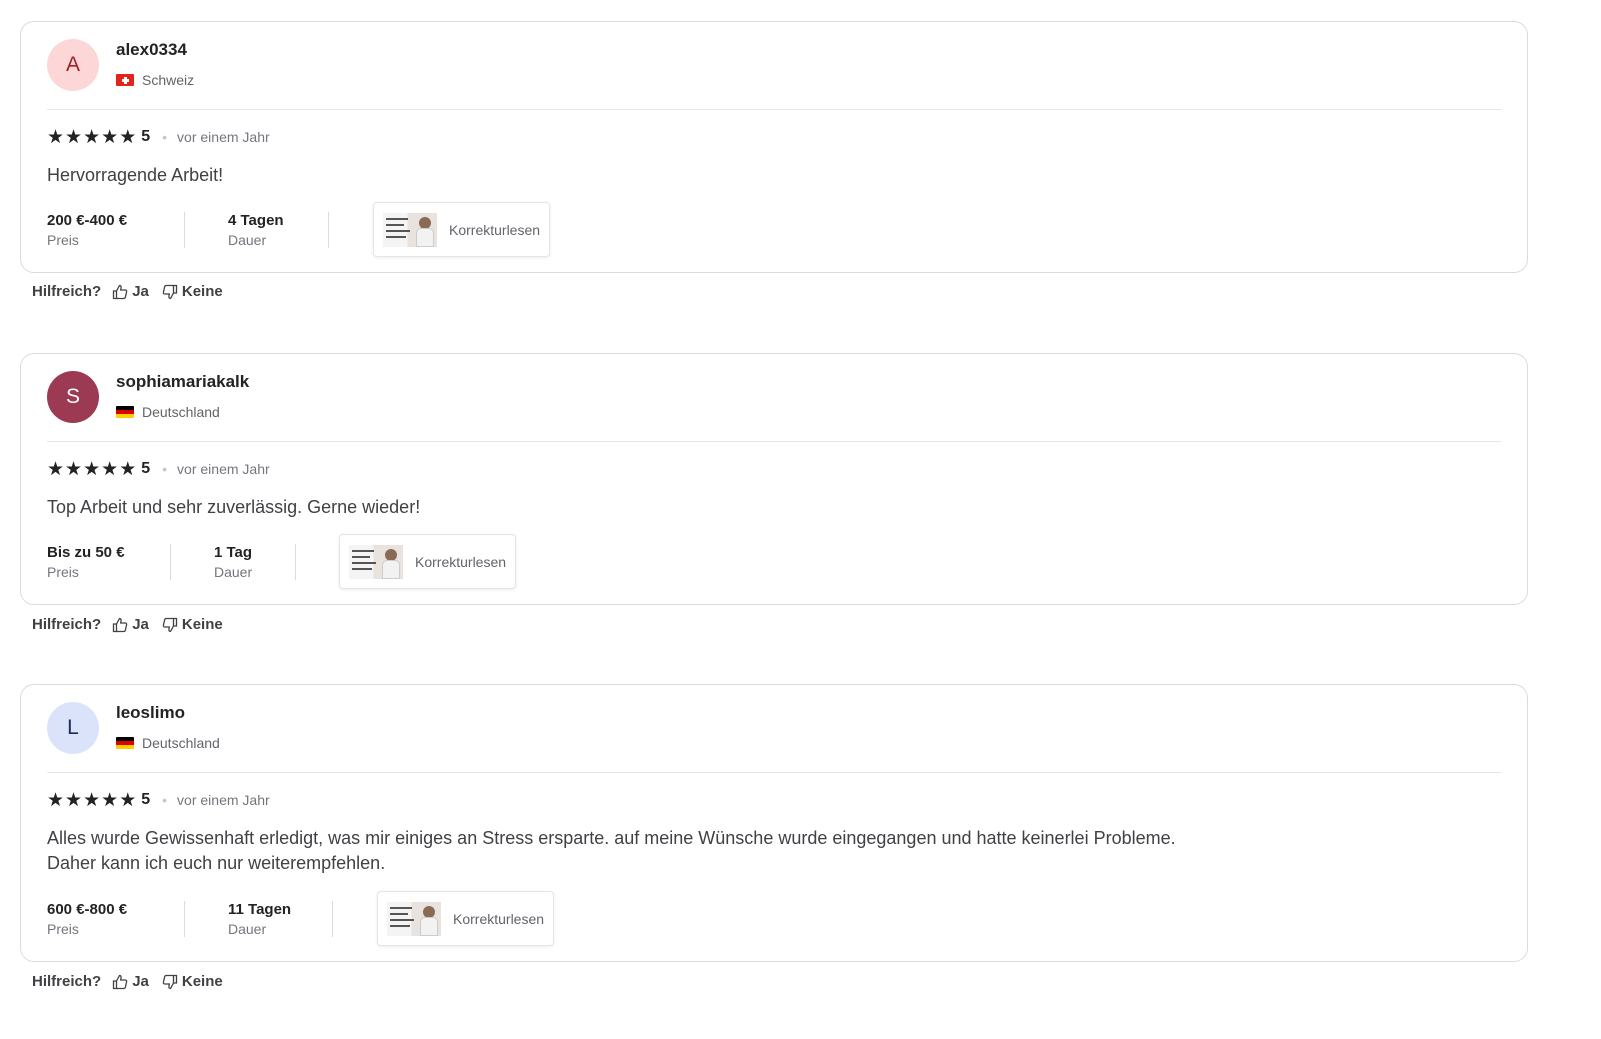  What do you see at coordinates (256, 230) in the screenshot?
I see `duration-block: 4 Tagen Dauer` at bounding box center [256, 230].